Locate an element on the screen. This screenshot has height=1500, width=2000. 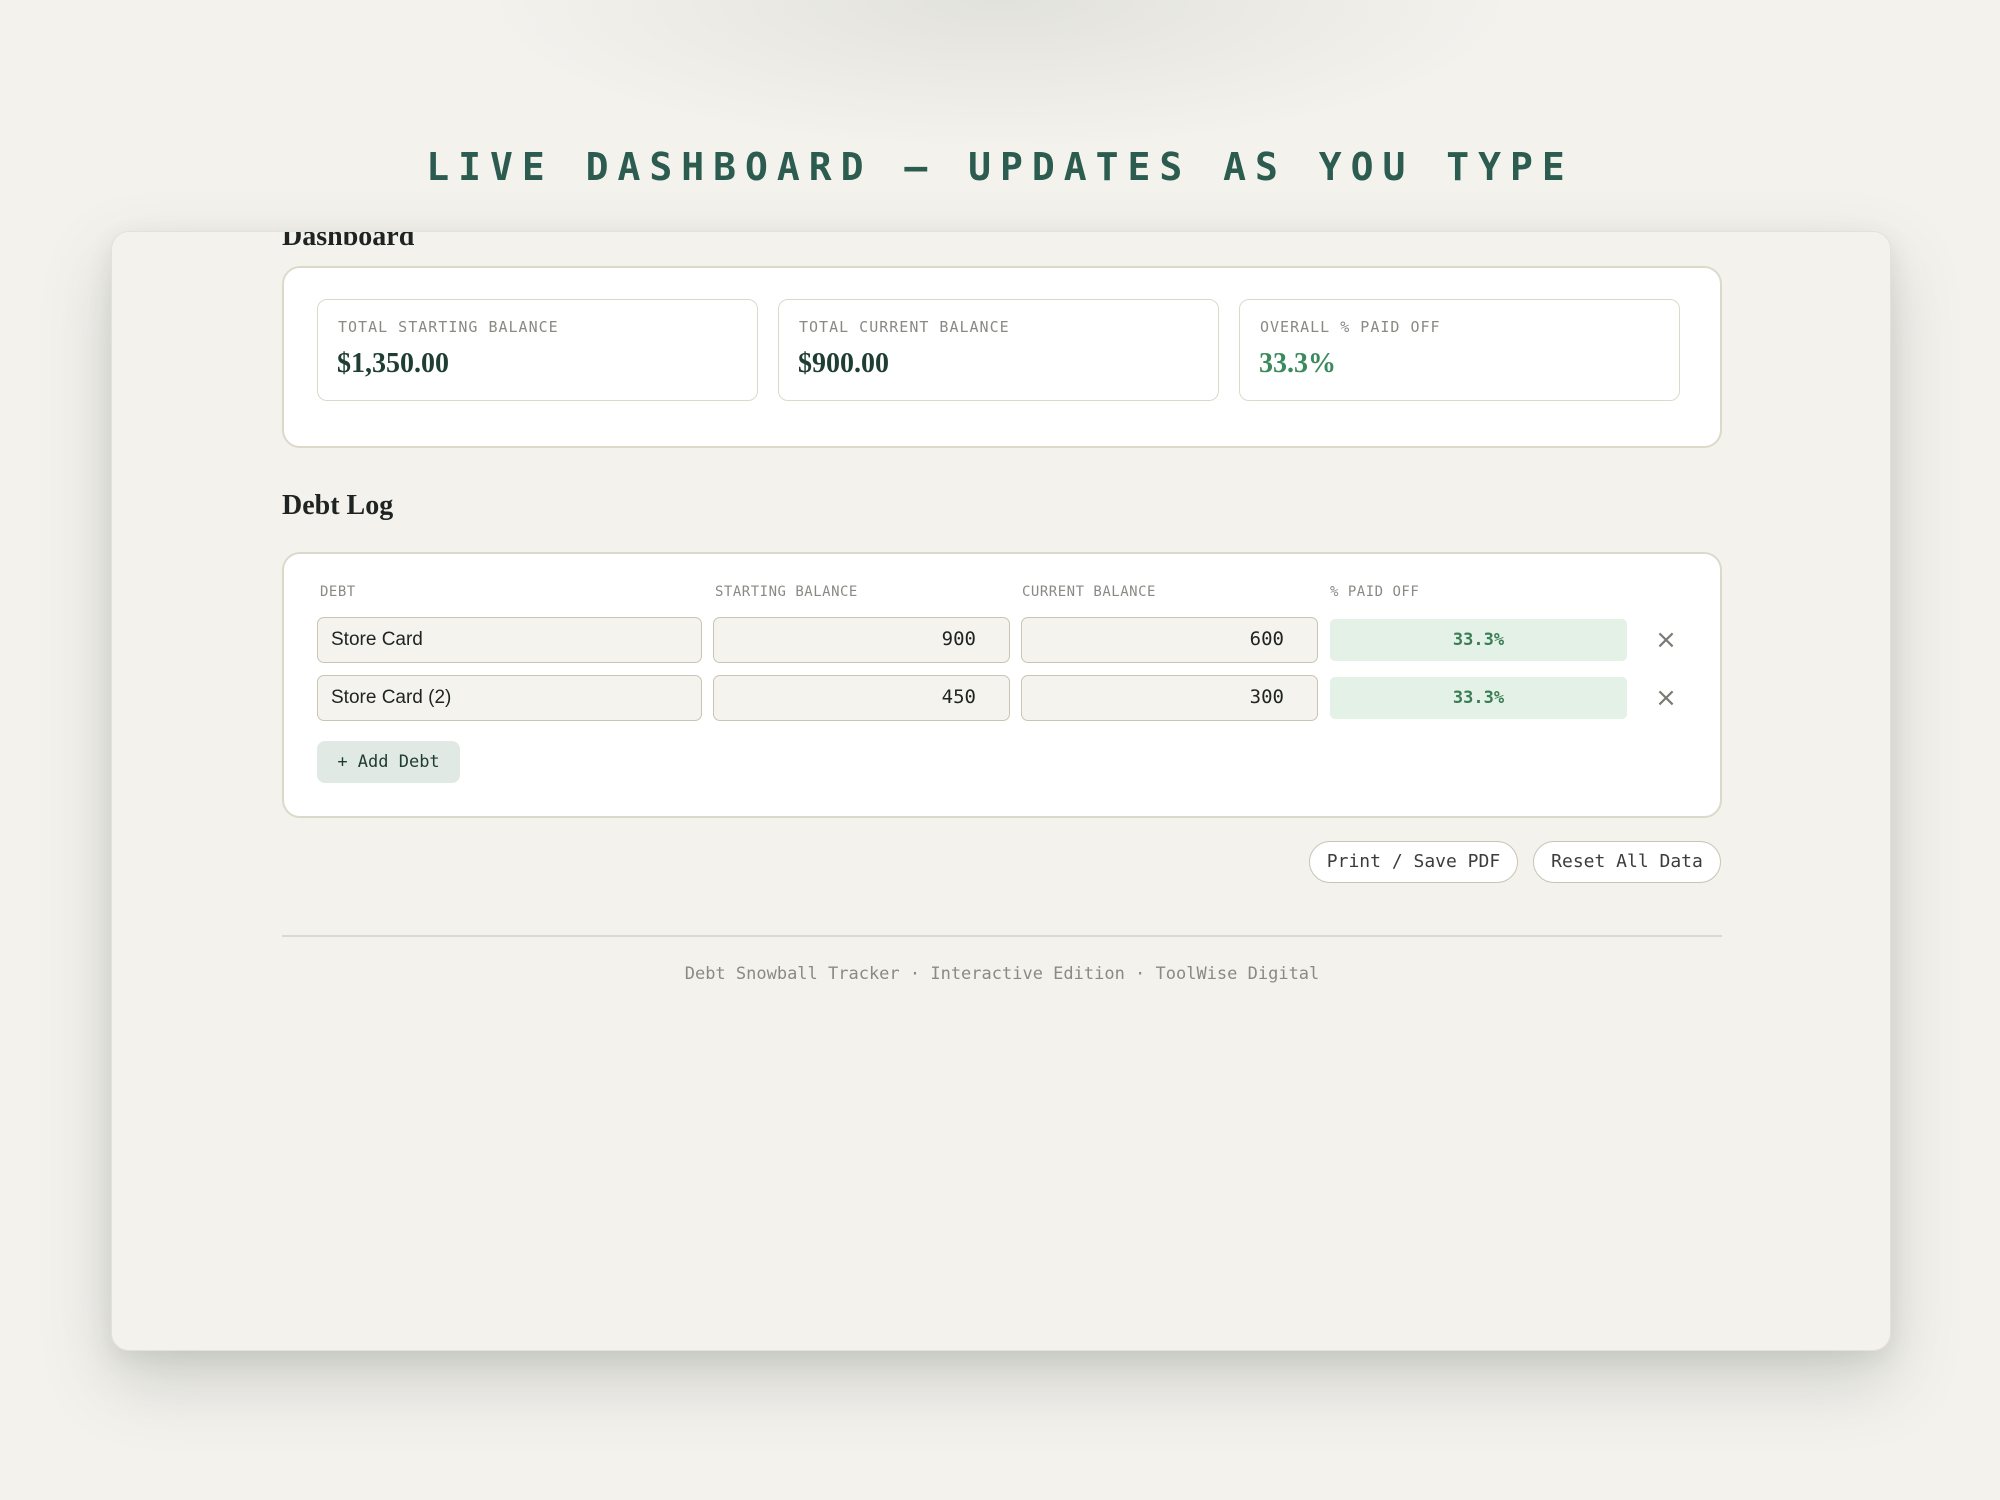
starting-balance-input: 900 is located at coordinates (861, 640).